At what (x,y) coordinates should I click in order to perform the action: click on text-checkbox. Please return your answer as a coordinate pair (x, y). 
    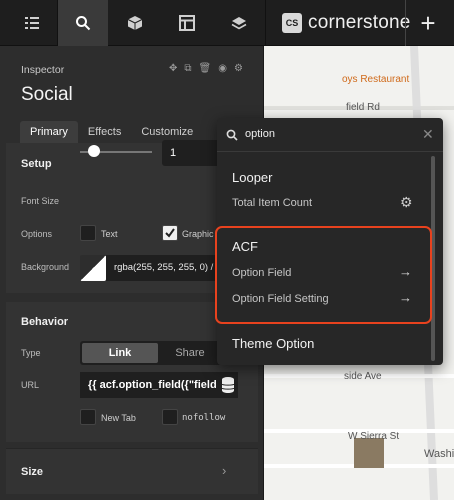
    Looking at the image, I should click on (88, 233).